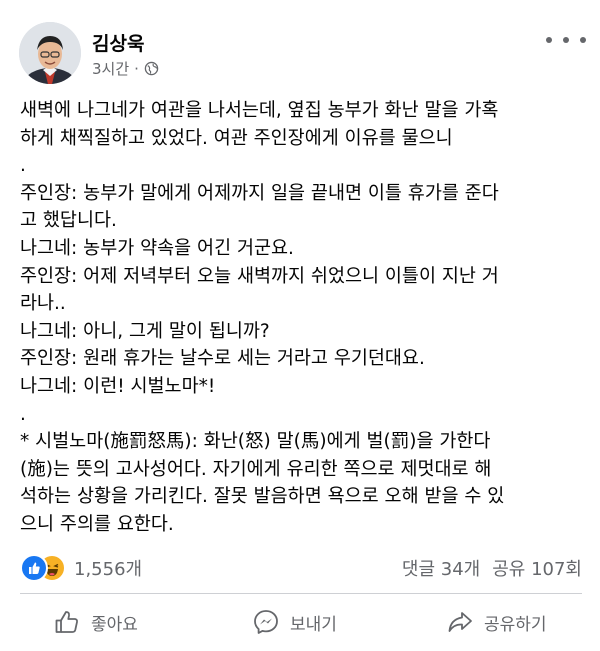 This screenshot has height=651, width=600. Describe the element at coordinates (259, 193) in the screenshot. I see `post-line: 주인장: 농부가 말에게 어제까지 일을 끝내면 이틀 휴가를 준다` at that location.